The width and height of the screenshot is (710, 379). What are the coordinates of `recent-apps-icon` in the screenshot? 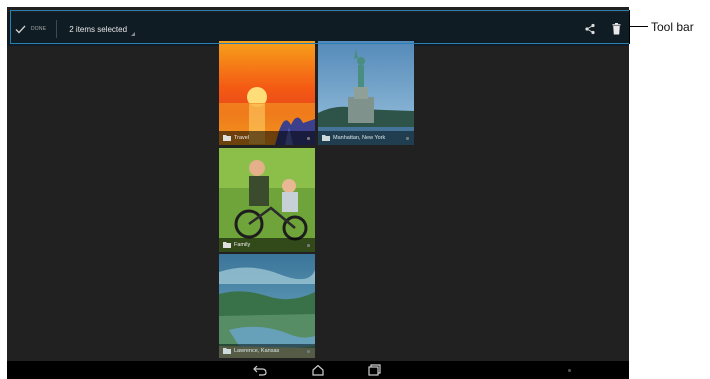 It's located at (374, 370).